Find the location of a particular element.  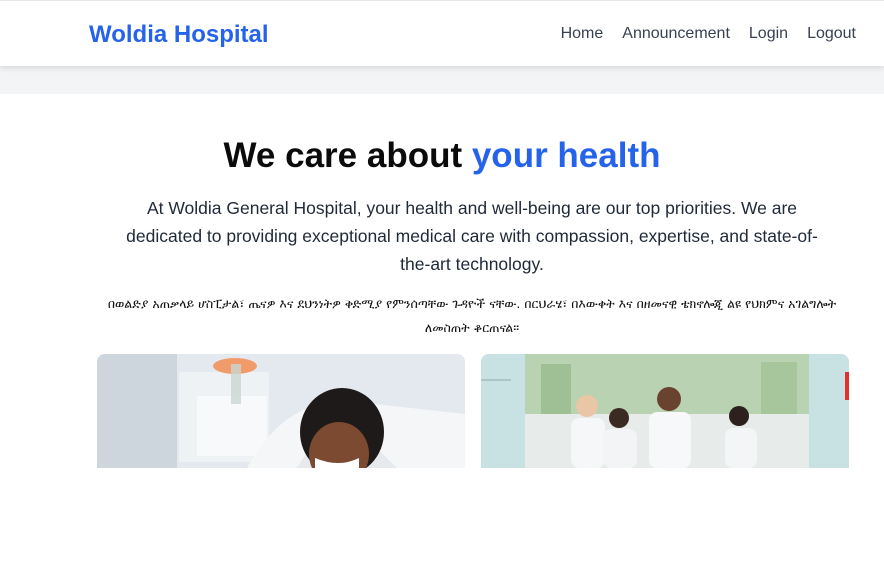

nav-logout-link: Logout is located at coordinates (831, 34).